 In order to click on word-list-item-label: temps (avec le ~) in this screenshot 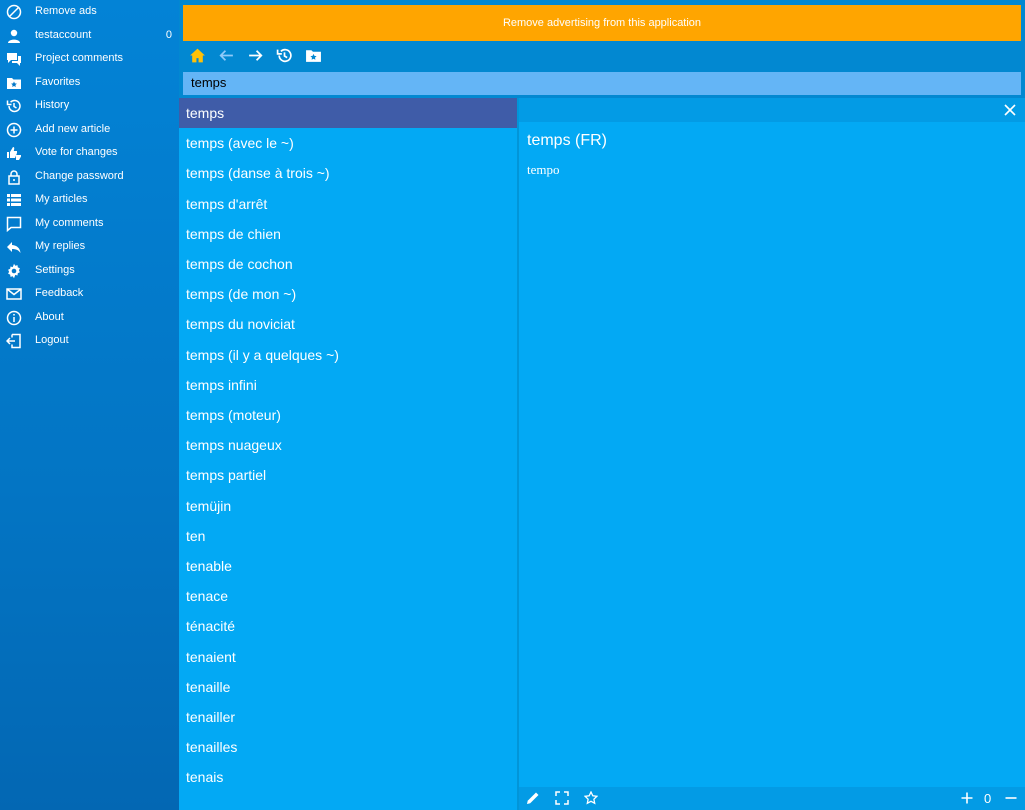, I will do `click(240, 143)`.